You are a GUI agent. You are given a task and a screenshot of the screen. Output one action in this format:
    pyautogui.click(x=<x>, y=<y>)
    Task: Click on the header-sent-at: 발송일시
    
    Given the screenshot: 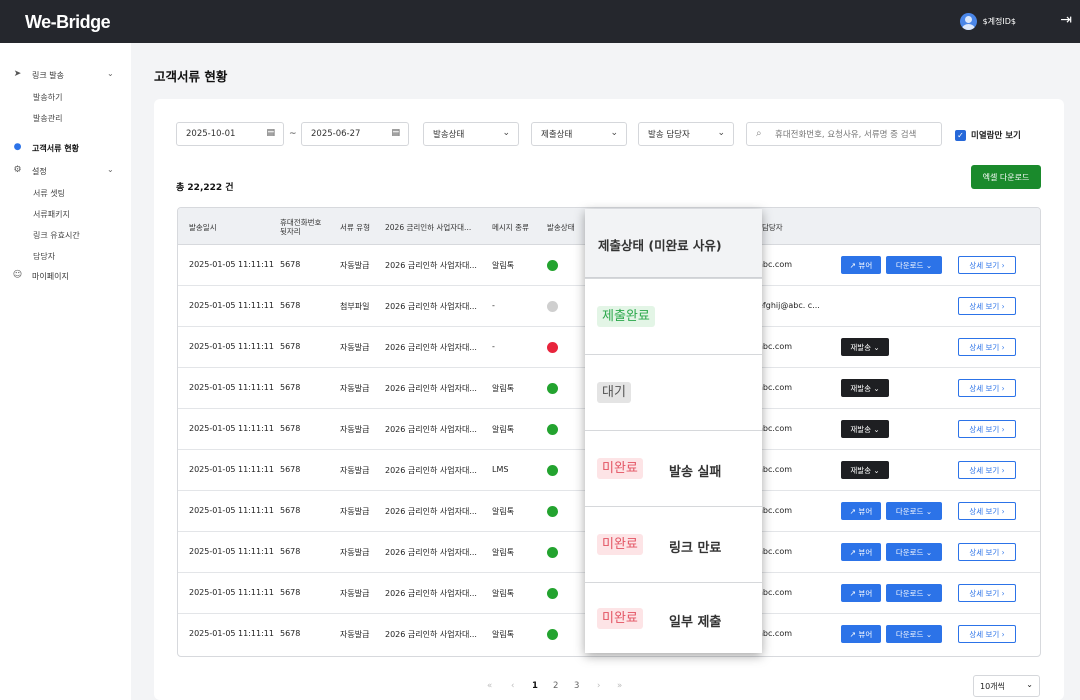 What is the action you would take?
    pyautogui.click(x=203, y=227)
    